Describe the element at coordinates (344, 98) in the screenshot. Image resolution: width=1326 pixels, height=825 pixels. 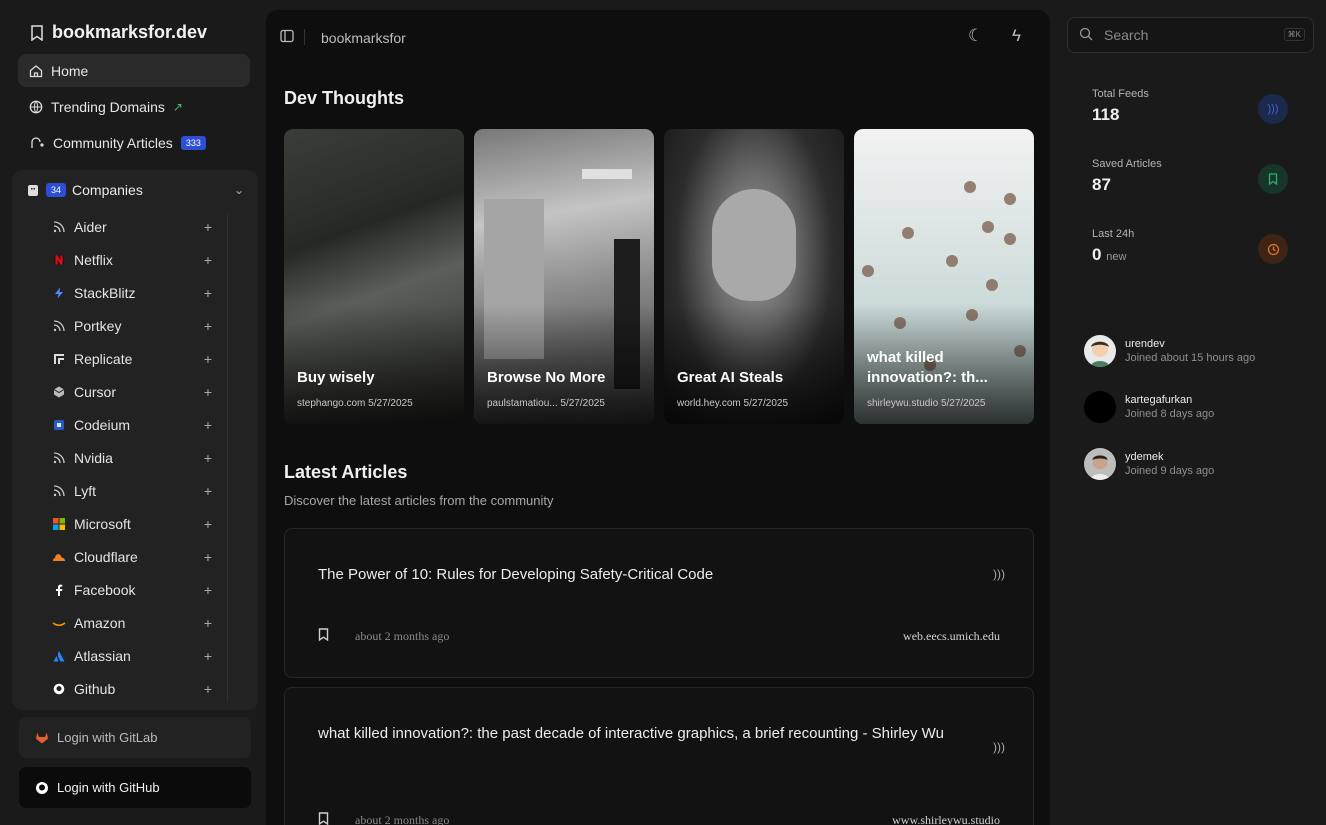
I see `dev-thoughts-title: Dev Thoughts` at that location.